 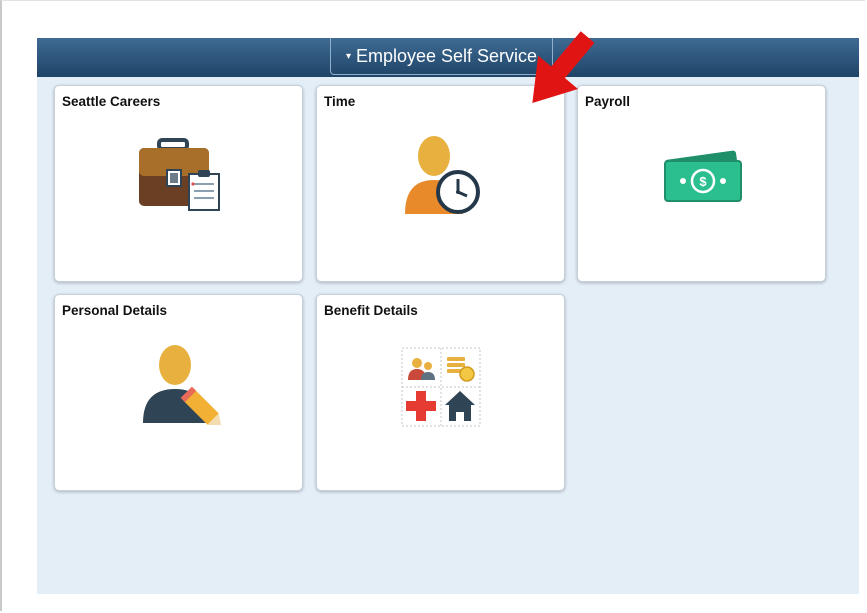 What do you see at coordinates (340, 101) in the screenshot?
I see `tile-title: Time` at bounding box center [340, 101].